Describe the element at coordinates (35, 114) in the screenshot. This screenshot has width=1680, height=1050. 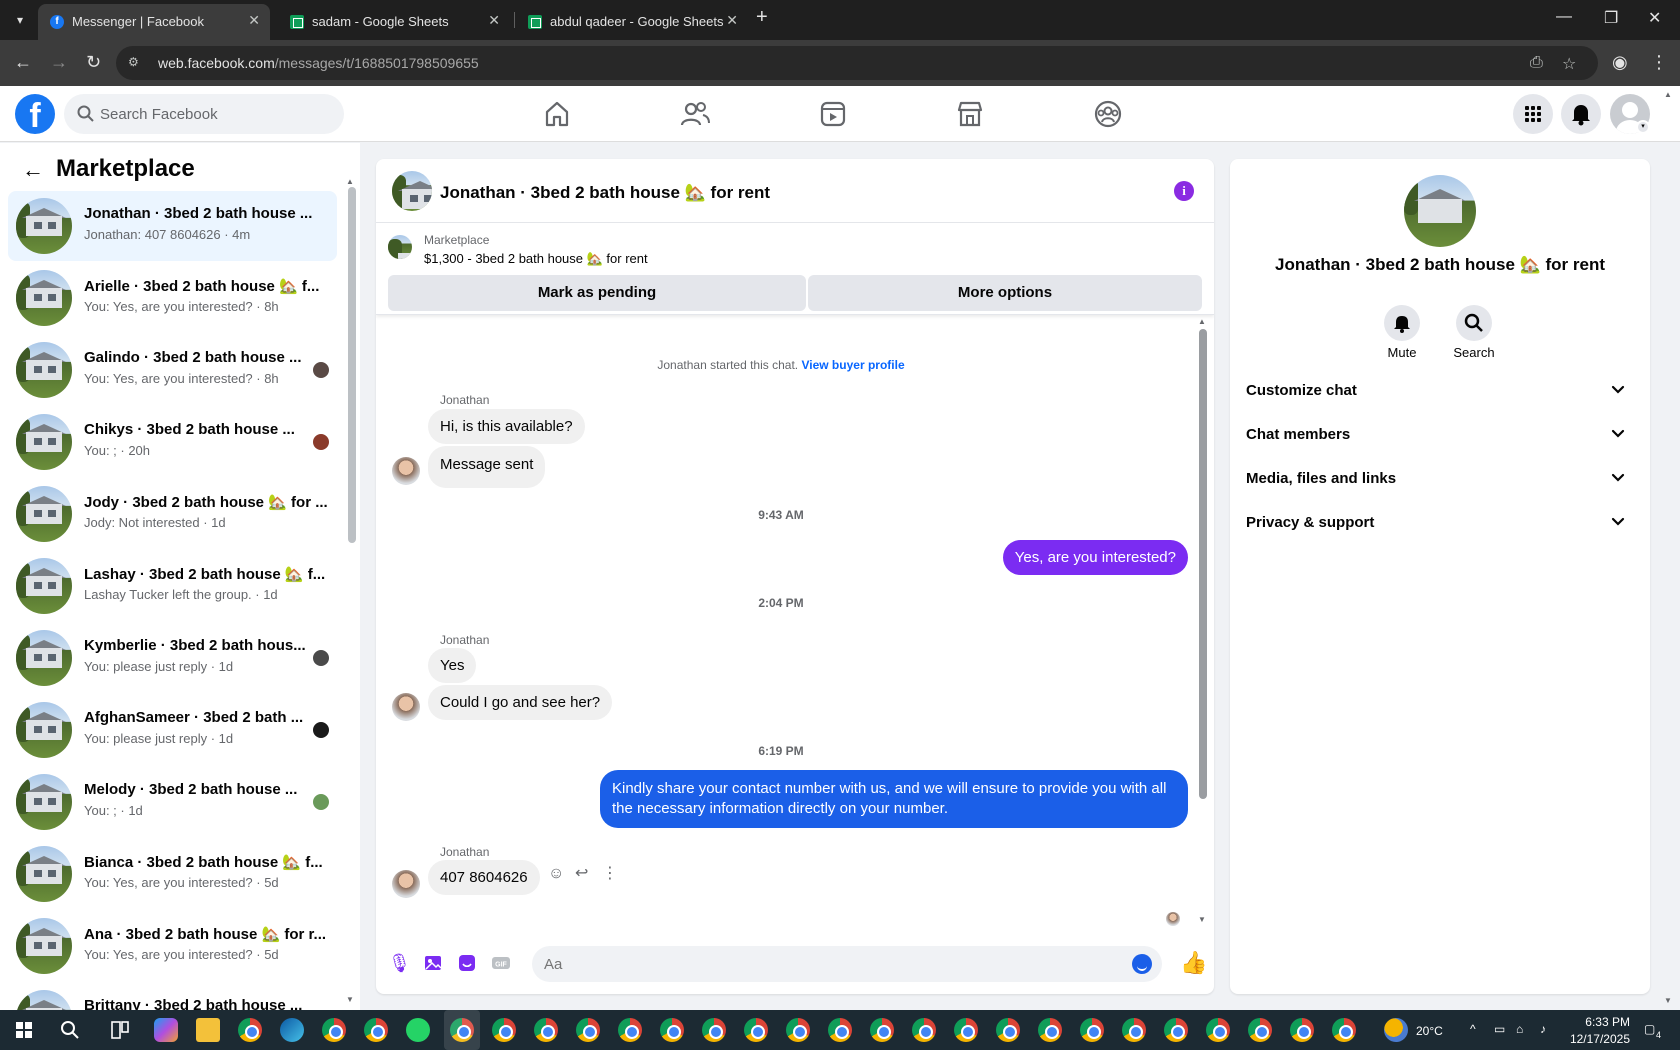
I see `facebook-logo-icon: f` at that location.